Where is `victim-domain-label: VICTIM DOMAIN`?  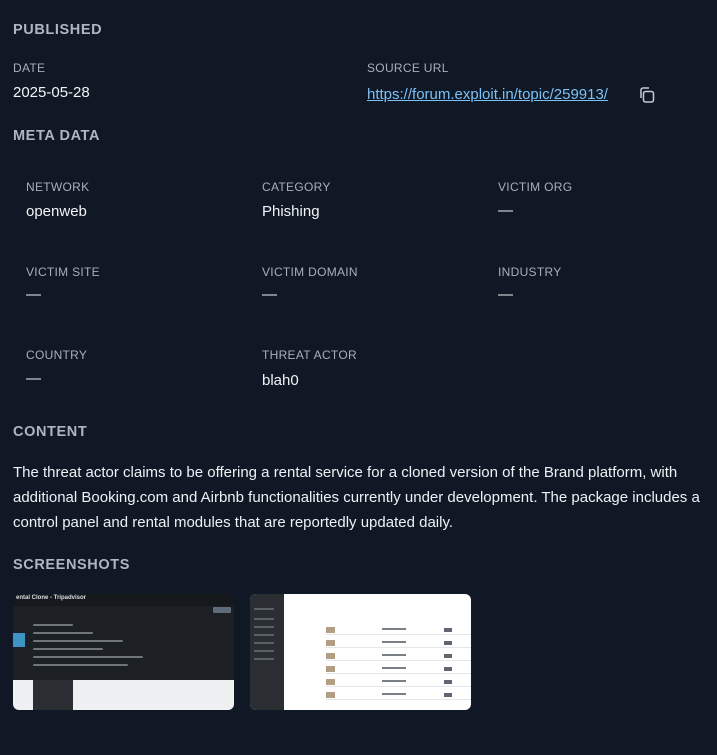
victim-domain-label: VICTIM DOMAIN is located at coordinates (310, 272).